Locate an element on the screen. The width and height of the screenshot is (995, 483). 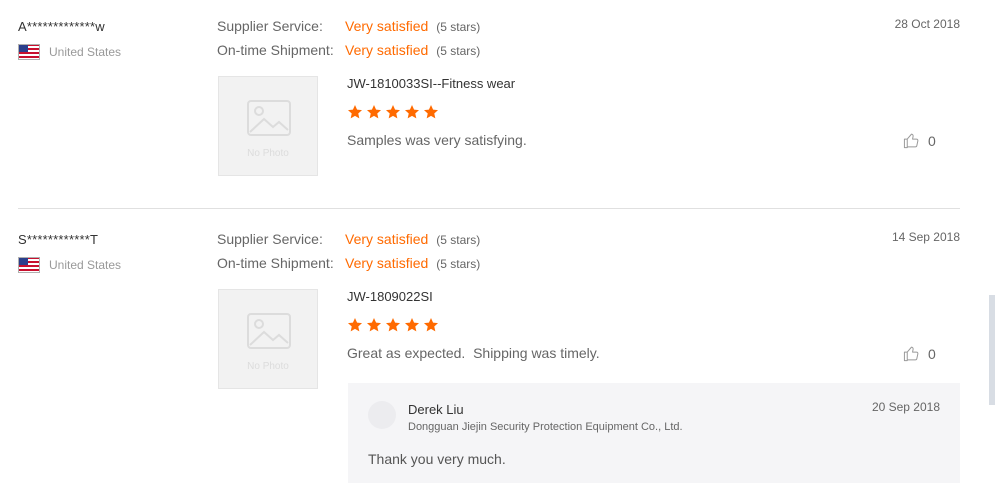
us-flag-icon is located at coordinates (29, 265).